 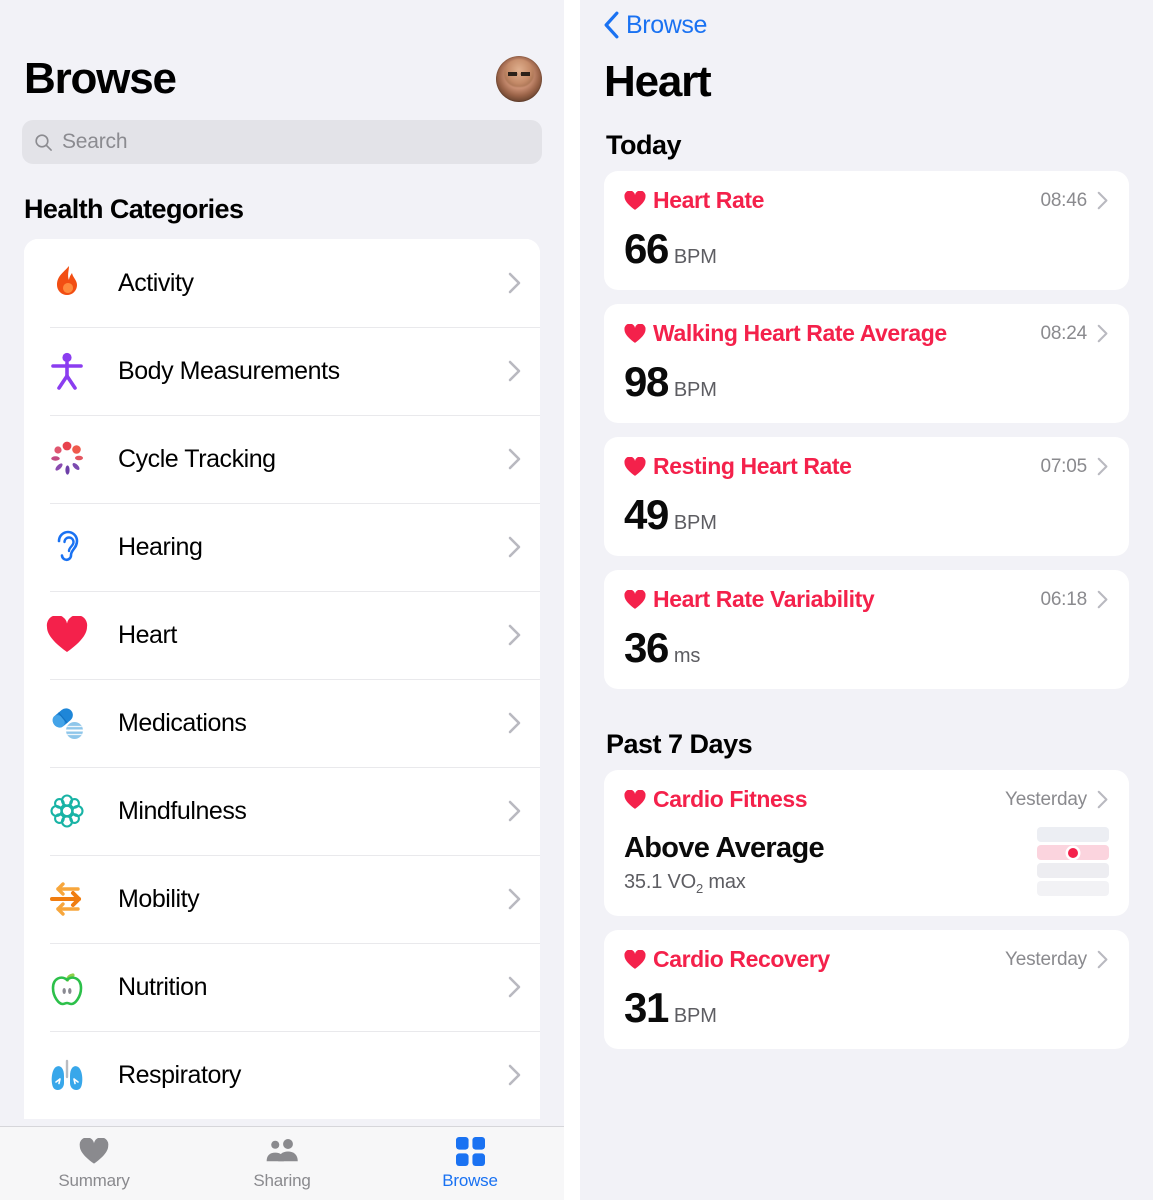 What do you see at coordinates (611, 25) in the screenshot?
I see `chevron-left-icon` at bounding box center [611, 25].